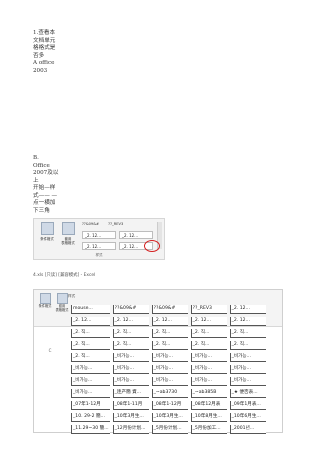 The image size is (320, 453). I want to click on table-cell: _08年1-12月, so click(169, 405).